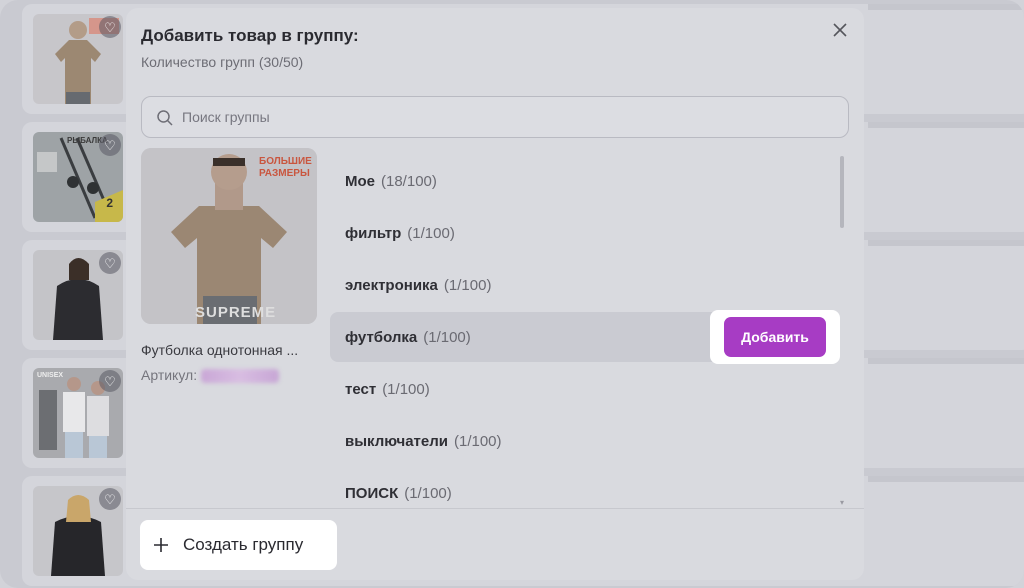 This screenshot has width=1024, height=588. Describe the element at coordinates (391, 285) in the screenshot. I see `group-name: электроника` at that location.